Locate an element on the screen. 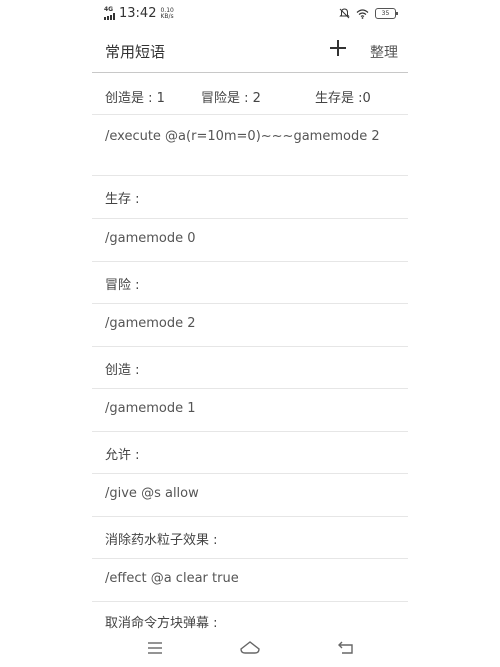 This screenshot has height=667, width=500. phrase-text: 取消命令方块弹幕 : is located at coordinates (161, 623).